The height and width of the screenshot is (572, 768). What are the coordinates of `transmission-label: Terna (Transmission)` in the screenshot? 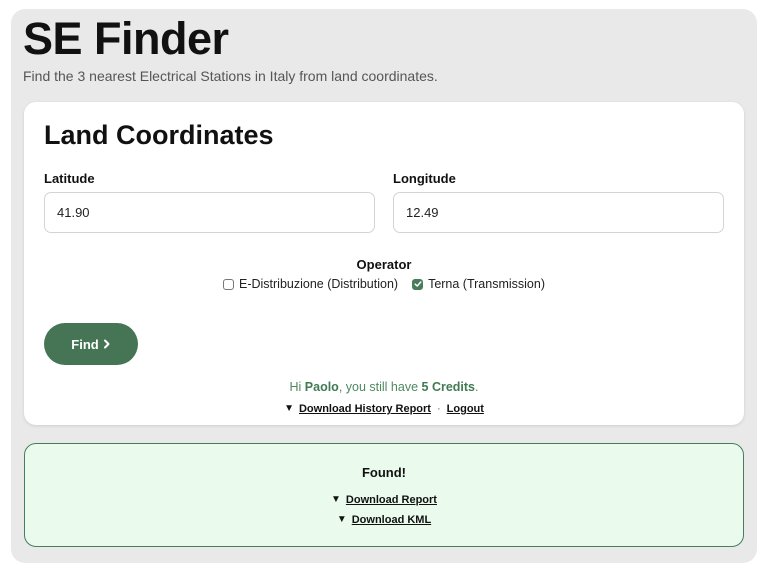 It's located at (486, 284).